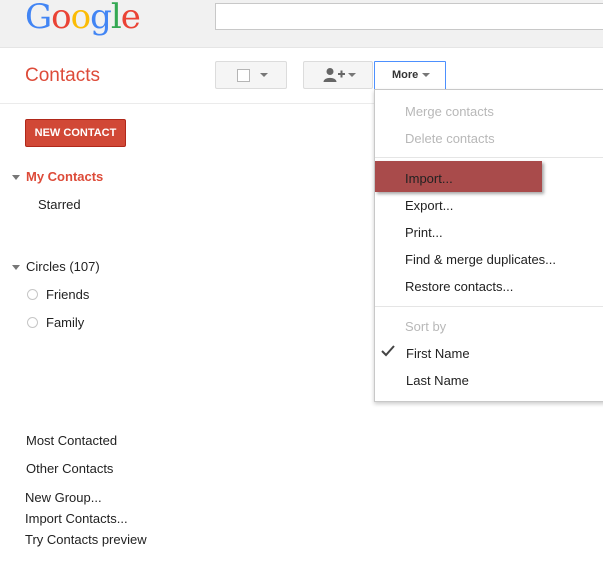 The image size is (603, 574). I want to click on new-contact-button: NEW CONTACT, so click(75, 133).